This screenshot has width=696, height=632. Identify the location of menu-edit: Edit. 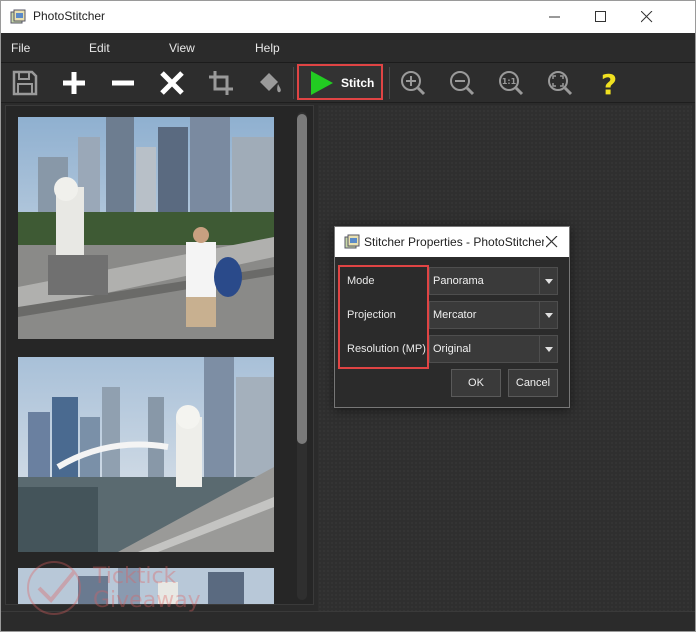
(99, 48).